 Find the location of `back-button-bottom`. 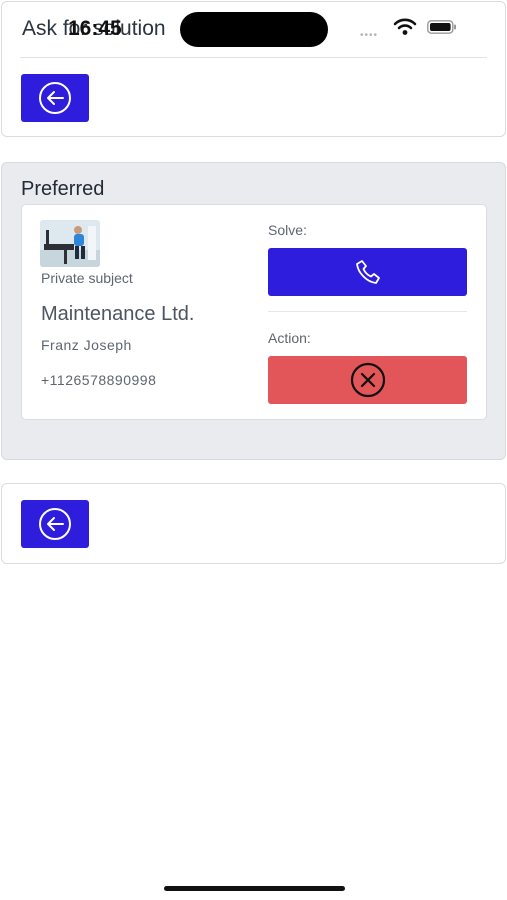

back-button-bottom is located at coordinates (55, 524).